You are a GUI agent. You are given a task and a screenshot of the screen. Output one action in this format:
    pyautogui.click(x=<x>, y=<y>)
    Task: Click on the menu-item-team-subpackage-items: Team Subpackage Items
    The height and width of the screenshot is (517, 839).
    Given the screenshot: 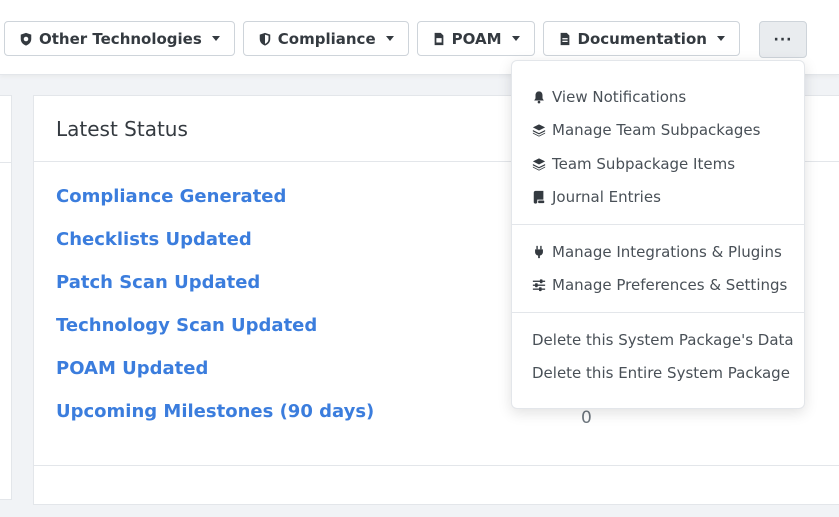 What is the action you would take?
    pyautogui.click(x=658, y=164)
    